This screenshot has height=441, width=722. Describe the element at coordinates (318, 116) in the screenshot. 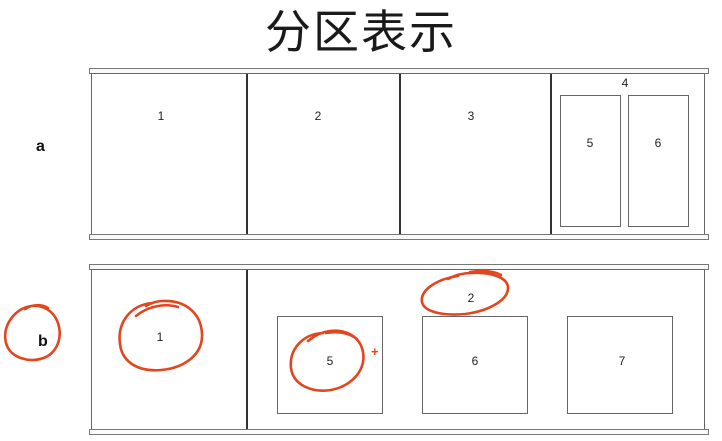

I see `row-a-partition-2-label: 2` at that location.